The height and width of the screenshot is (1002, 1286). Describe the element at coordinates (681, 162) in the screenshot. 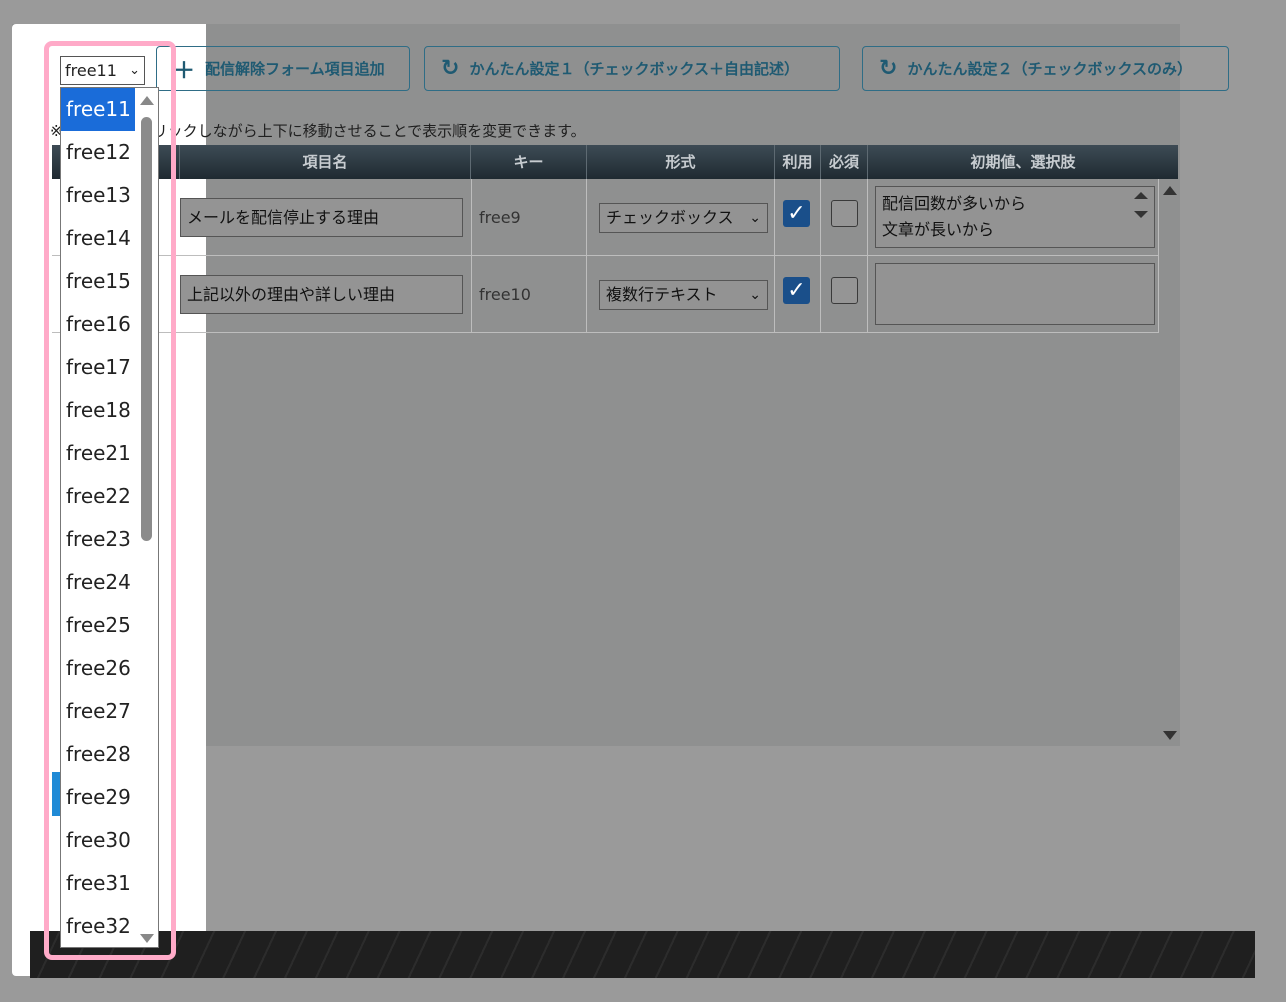

I see `col-type: 形式` at that location.